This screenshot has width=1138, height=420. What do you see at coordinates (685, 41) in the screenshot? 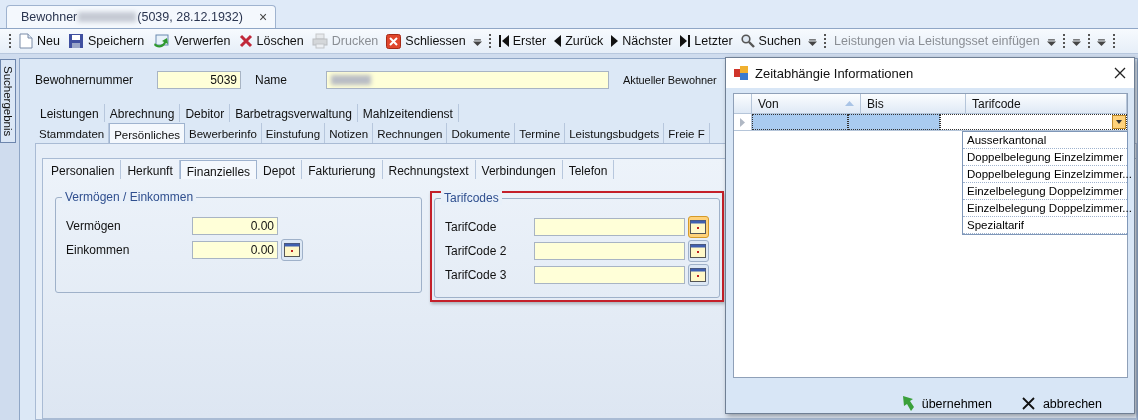
I see `skip-last-icon` at bounding box center [685, 41].